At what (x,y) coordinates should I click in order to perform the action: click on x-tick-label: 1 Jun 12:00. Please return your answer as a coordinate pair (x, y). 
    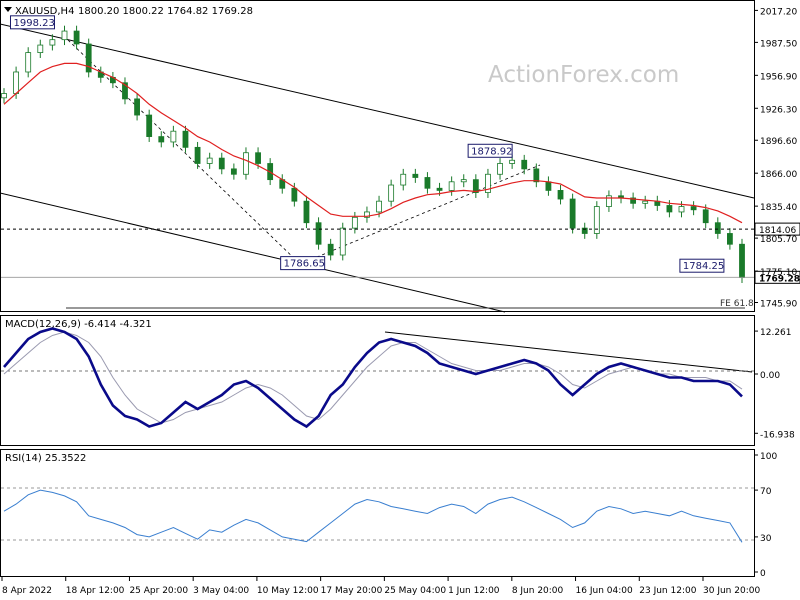
    Looking at the image, I should click on (474, 591).